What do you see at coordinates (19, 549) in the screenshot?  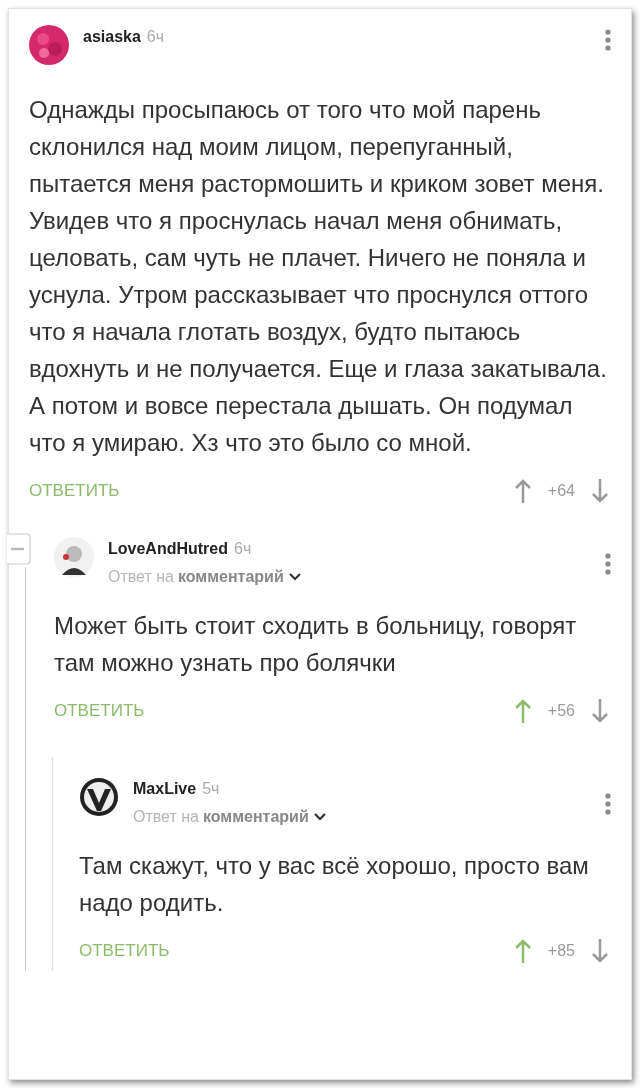 I see `collapse-icon` at bounding box center [19, 549].